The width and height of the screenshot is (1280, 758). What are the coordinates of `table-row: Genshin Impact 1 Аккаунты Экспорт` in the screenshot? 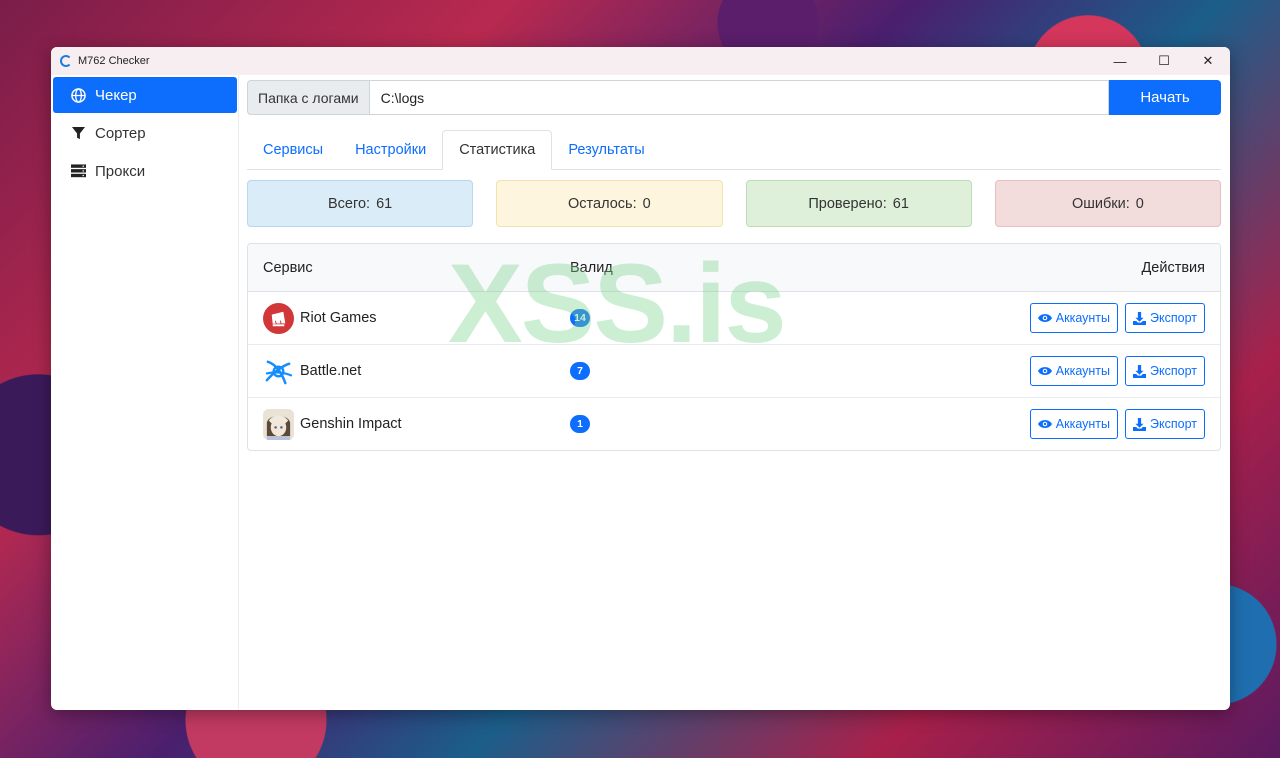 It's located at (734, 424).